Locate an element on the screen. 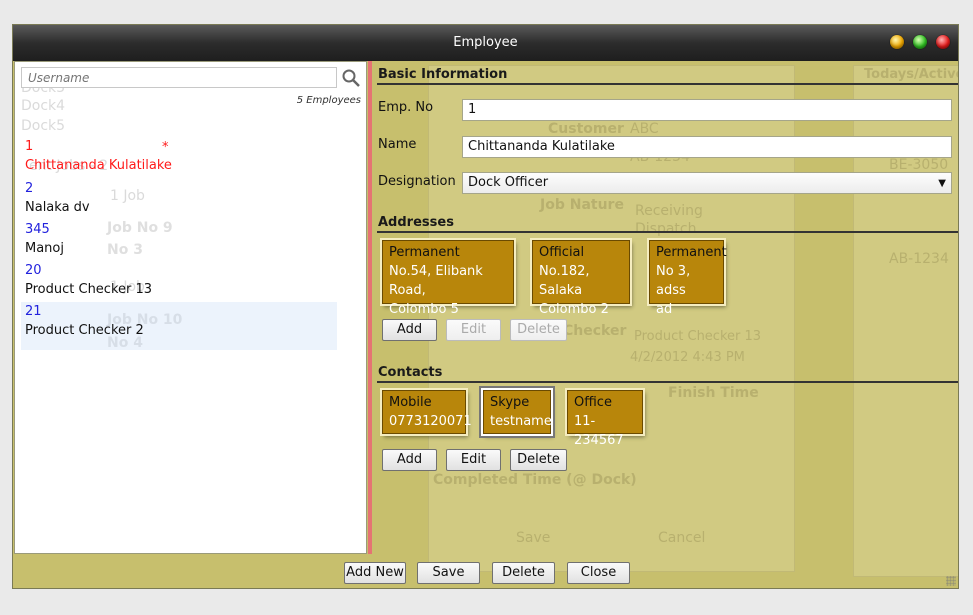  emp-no-field: 1 is located at coordinates (707, 110).